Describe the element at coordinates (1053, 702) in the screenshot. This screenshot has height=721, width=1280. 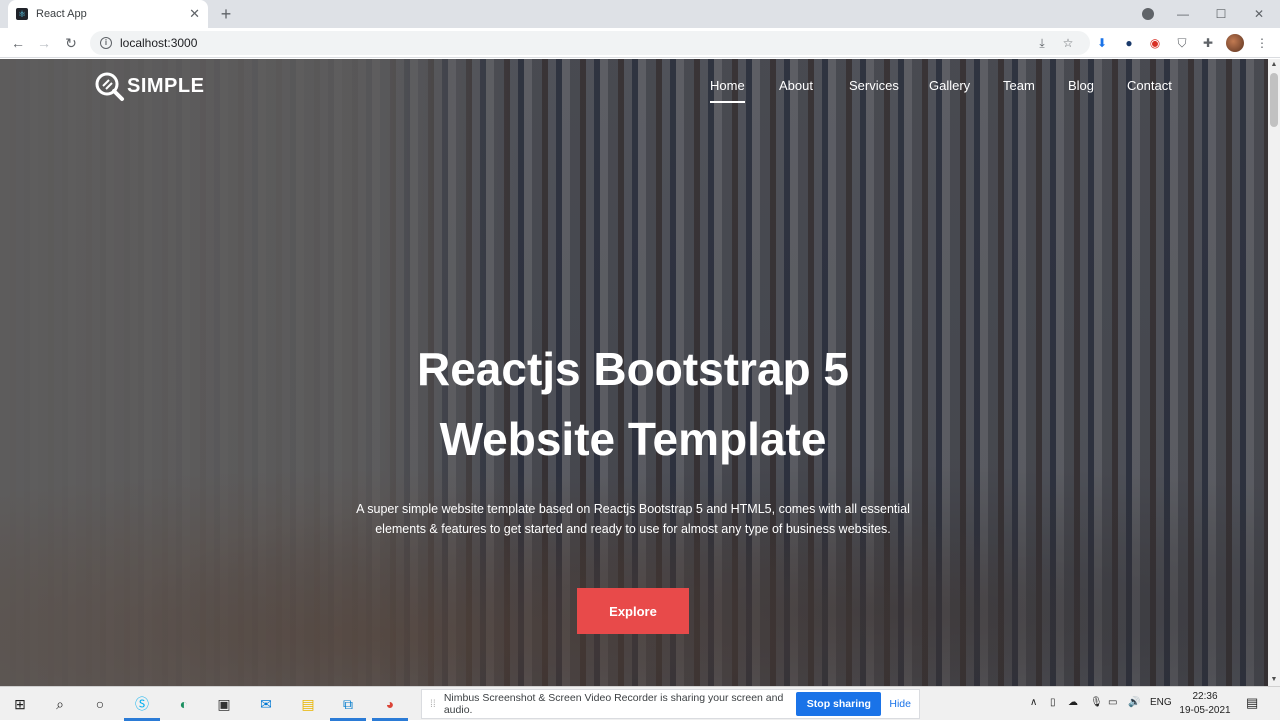
I see `device-icon: ▯` at that location.